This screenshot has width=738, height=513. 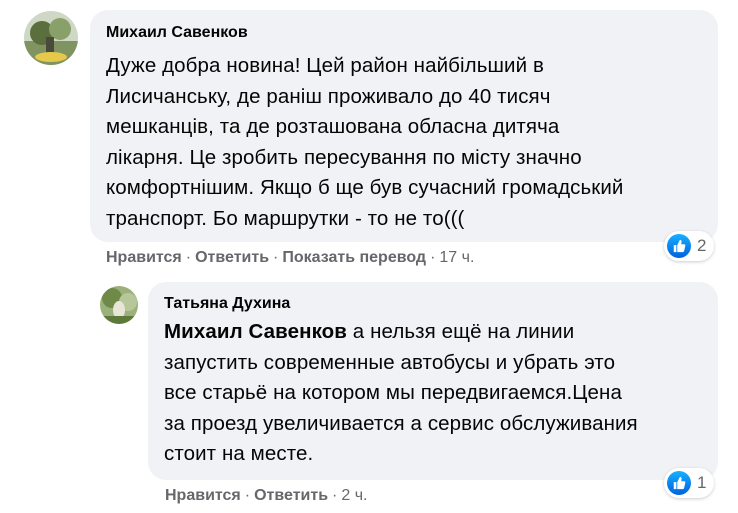 I want to click on mention-link: Михаил Савенков, so click(x=255, y=331).